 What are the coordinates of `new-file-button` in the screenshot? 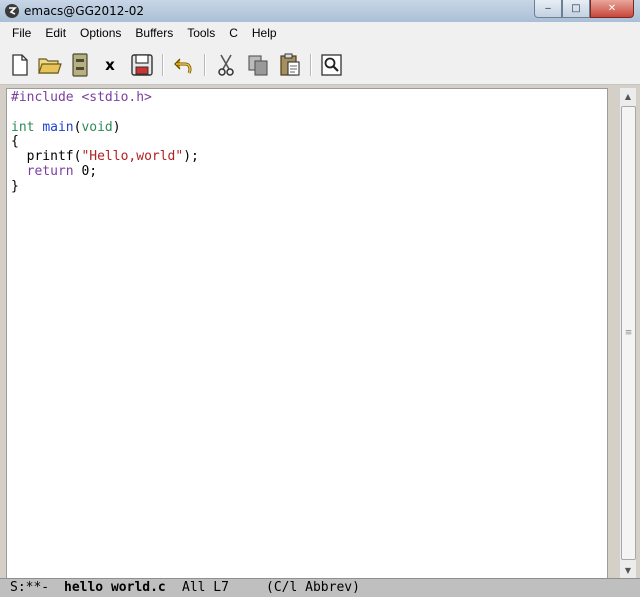 It's located at (20, 65).